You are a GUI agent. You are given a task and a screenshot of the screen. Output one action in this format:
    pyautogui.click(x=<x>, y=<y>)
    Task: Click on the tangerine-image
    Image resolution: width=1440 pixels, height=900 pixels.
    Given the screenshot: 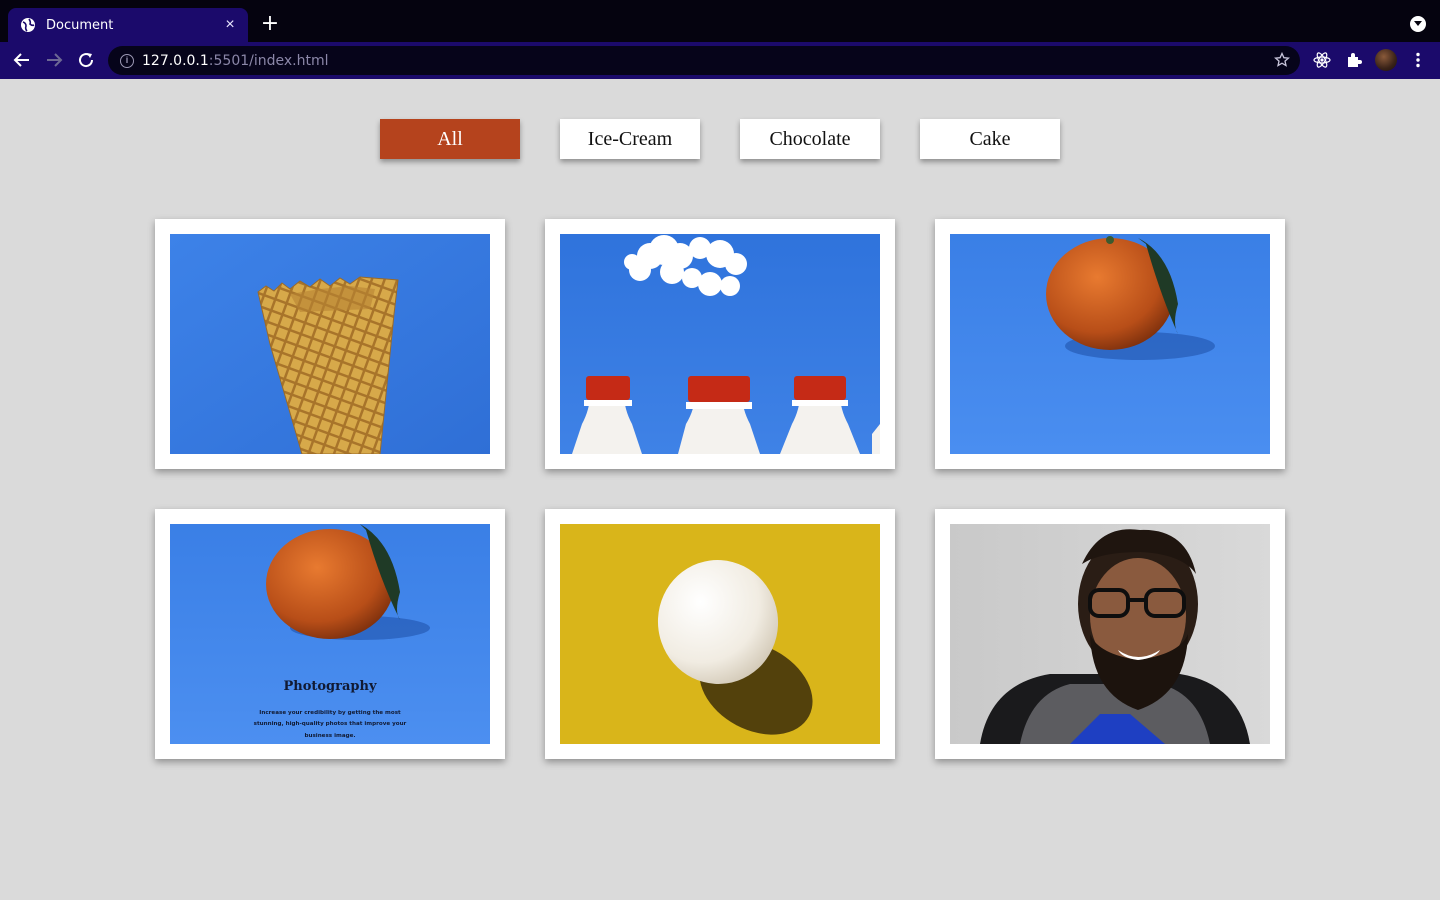 What is the action you would take?
    pyautogui.click(x=1110, y=344)
    